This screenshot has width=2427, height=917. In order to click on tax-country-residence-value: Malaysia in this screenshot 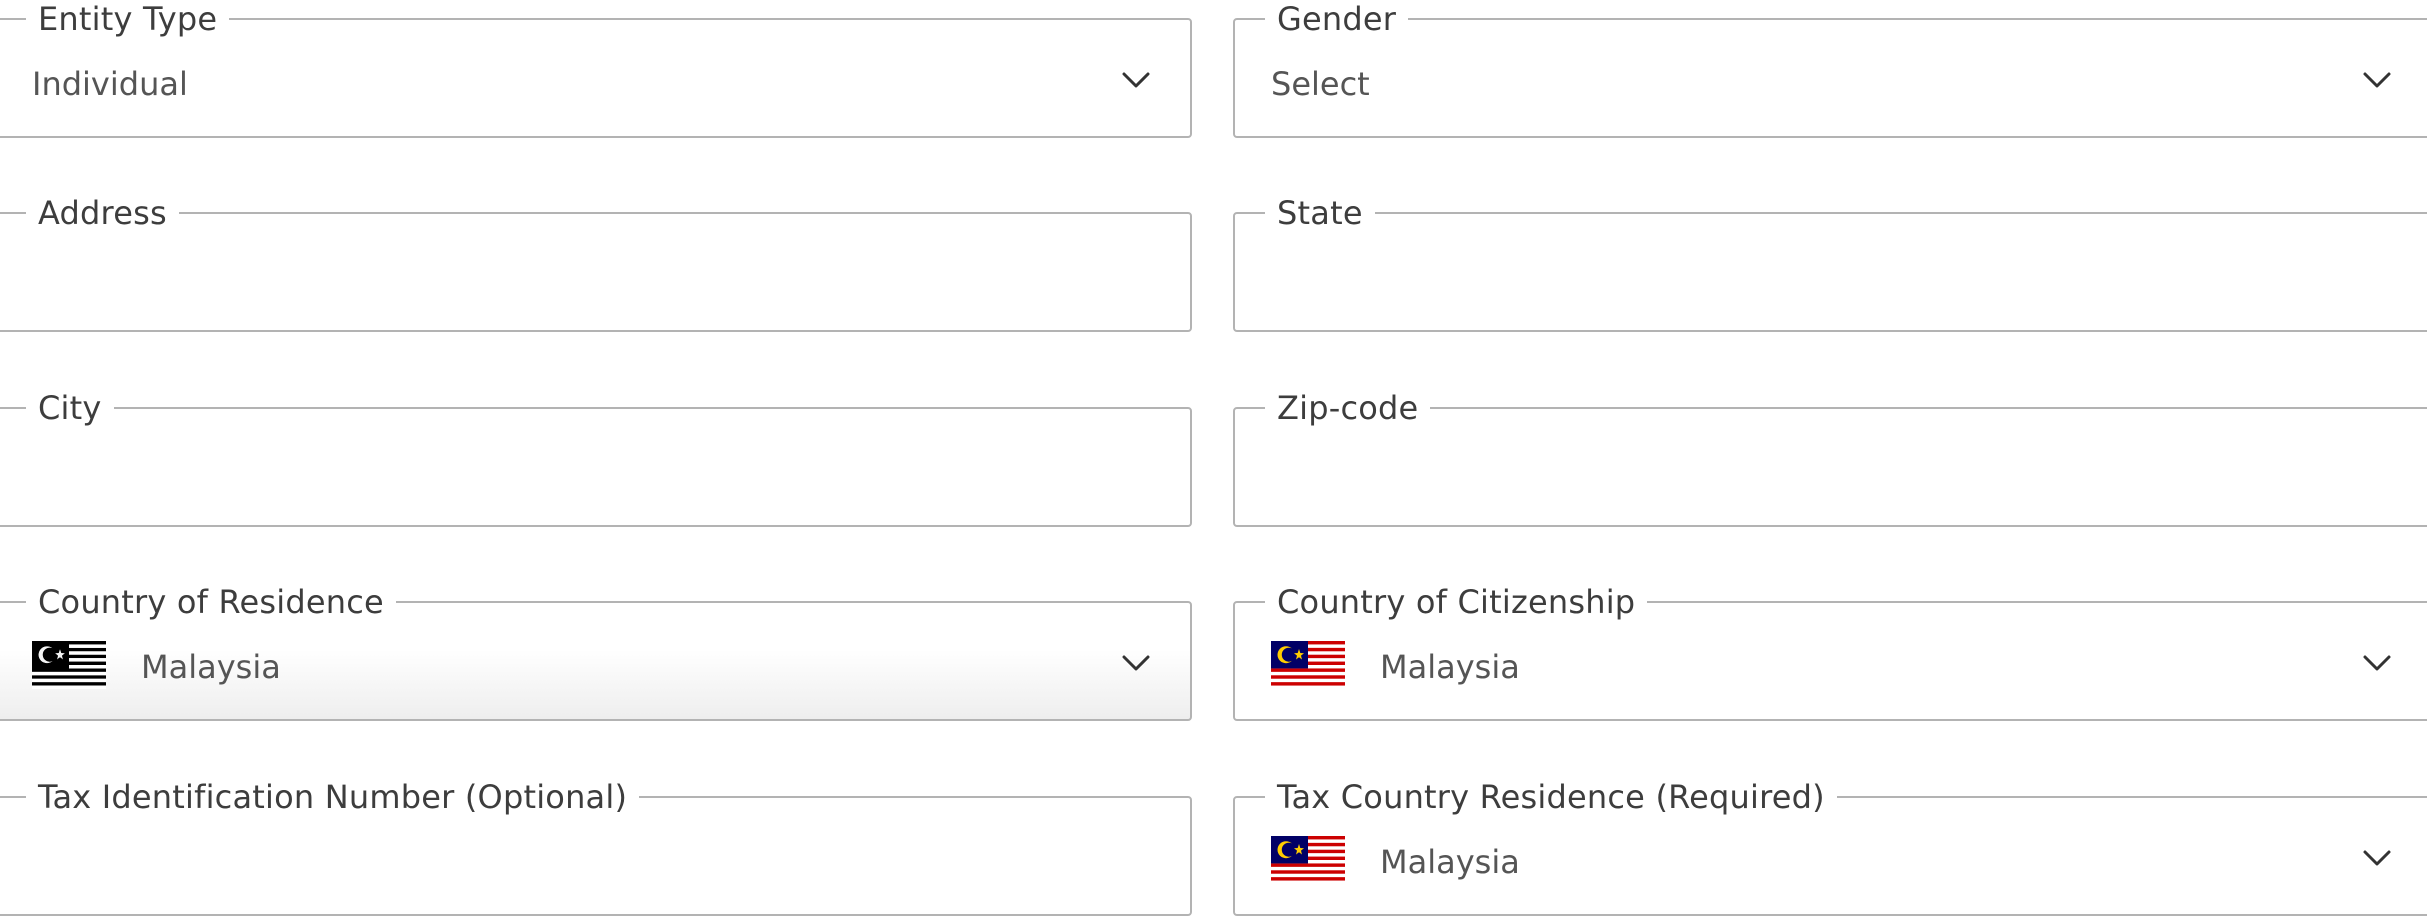, I will do `click(1450, 862)`.